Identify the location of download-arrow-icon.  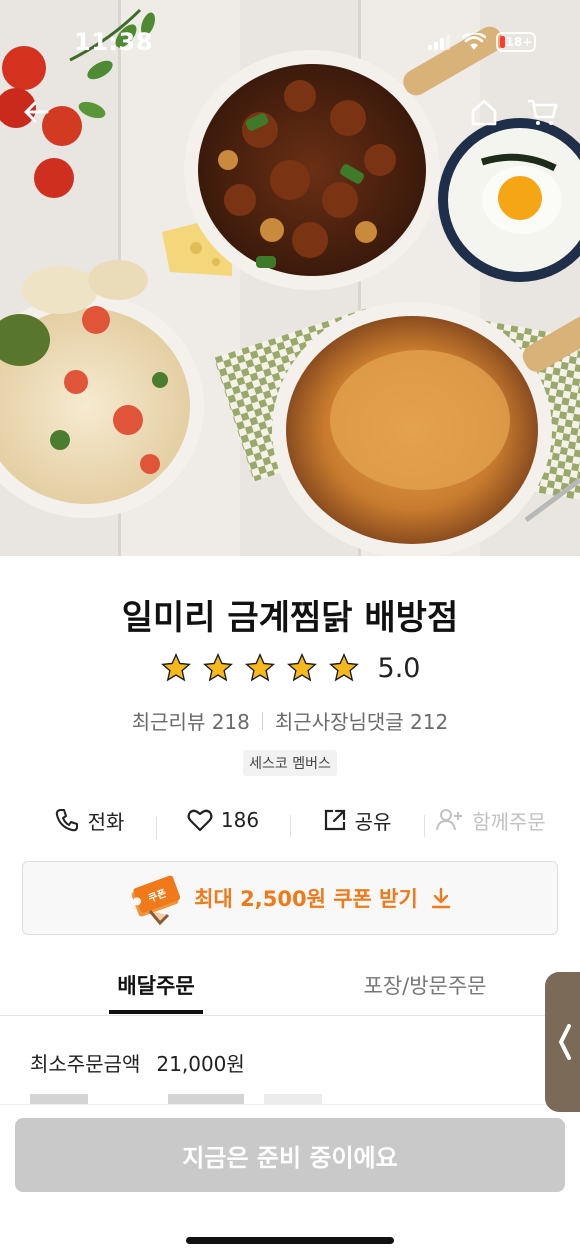
(440, 898).